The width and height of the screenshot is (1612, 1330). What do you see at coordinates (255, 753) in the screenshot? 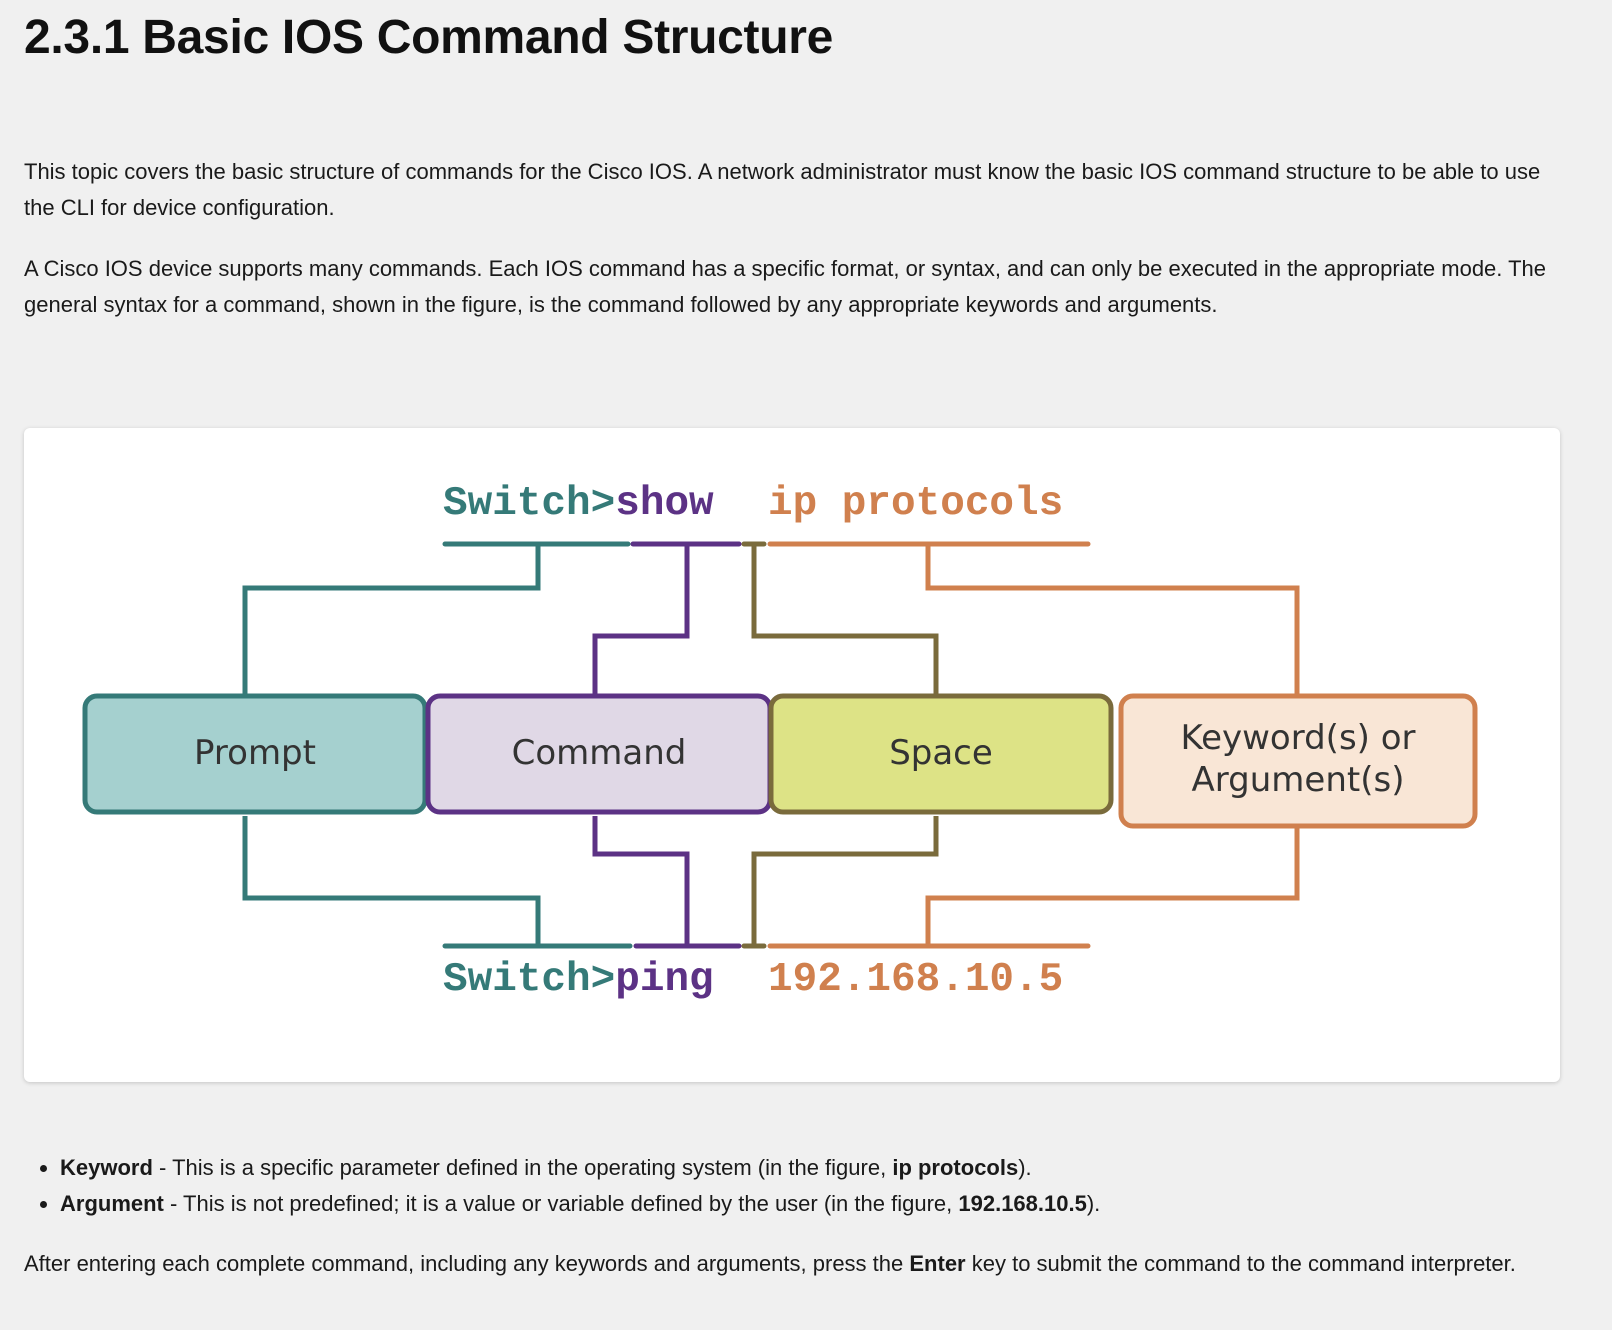
I see `prompt-label: Prompt` at bounding box center [255, 753].